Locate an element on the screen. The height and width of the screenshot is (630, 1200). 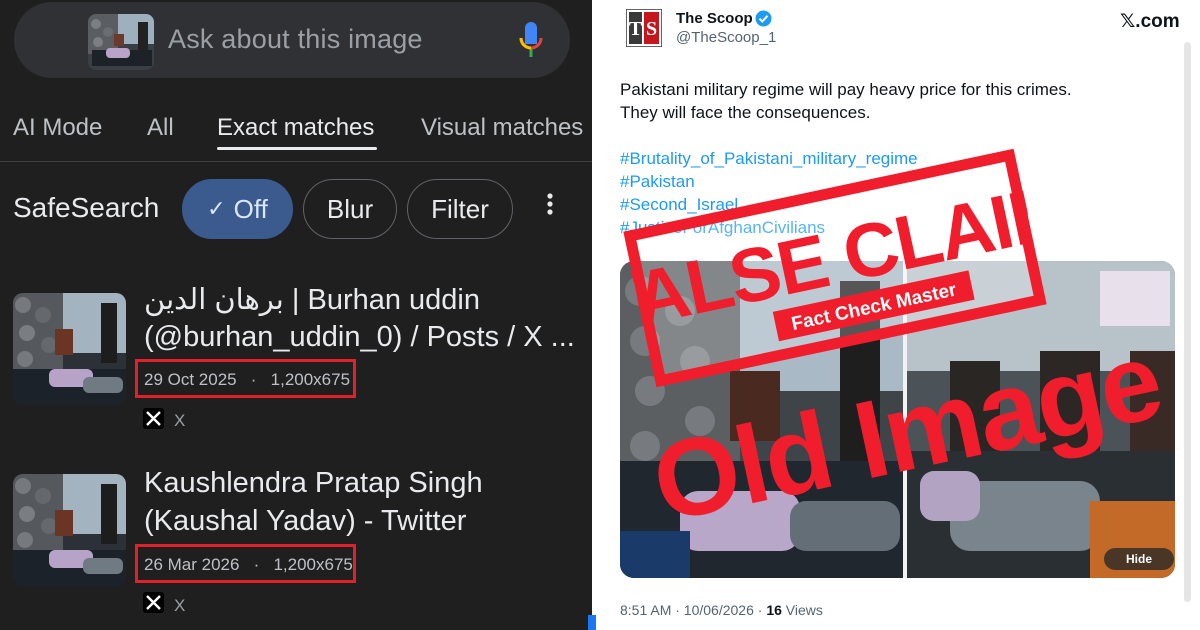
active-tab-indicator is located at coordinates (297, 148).